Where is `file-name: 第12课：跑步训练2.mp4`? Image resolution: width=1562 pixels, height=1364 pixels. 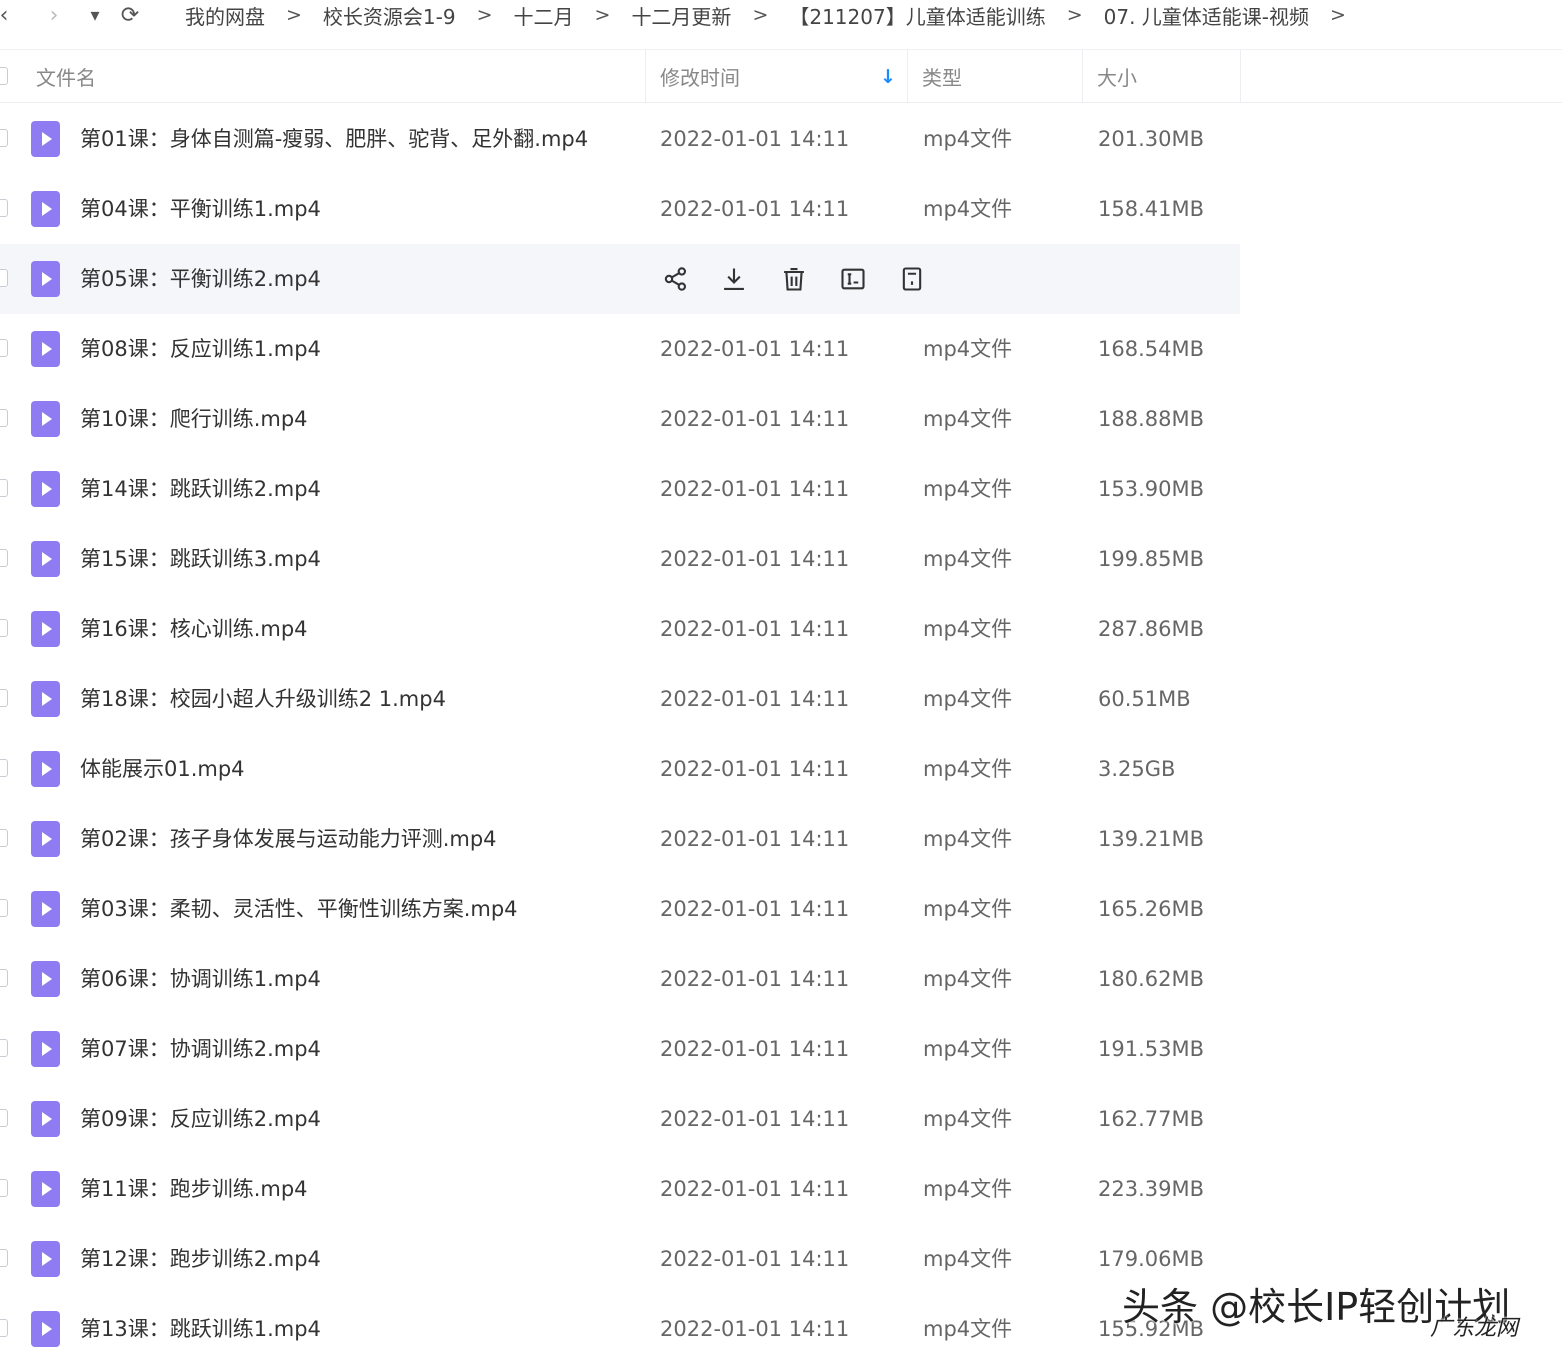
file-name: 第12课：跑步训练2.mp4 is located at coordinates (200, 1259).